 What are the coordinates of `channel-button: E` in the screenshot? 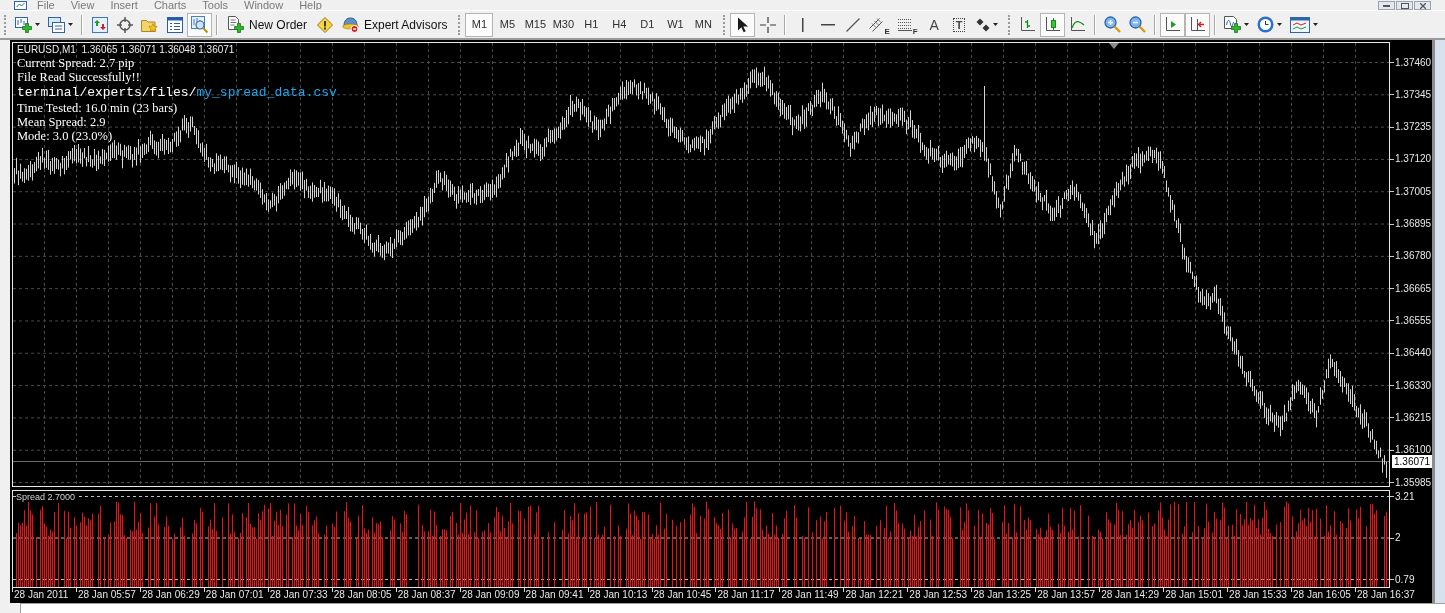 It's located at (879, 24).